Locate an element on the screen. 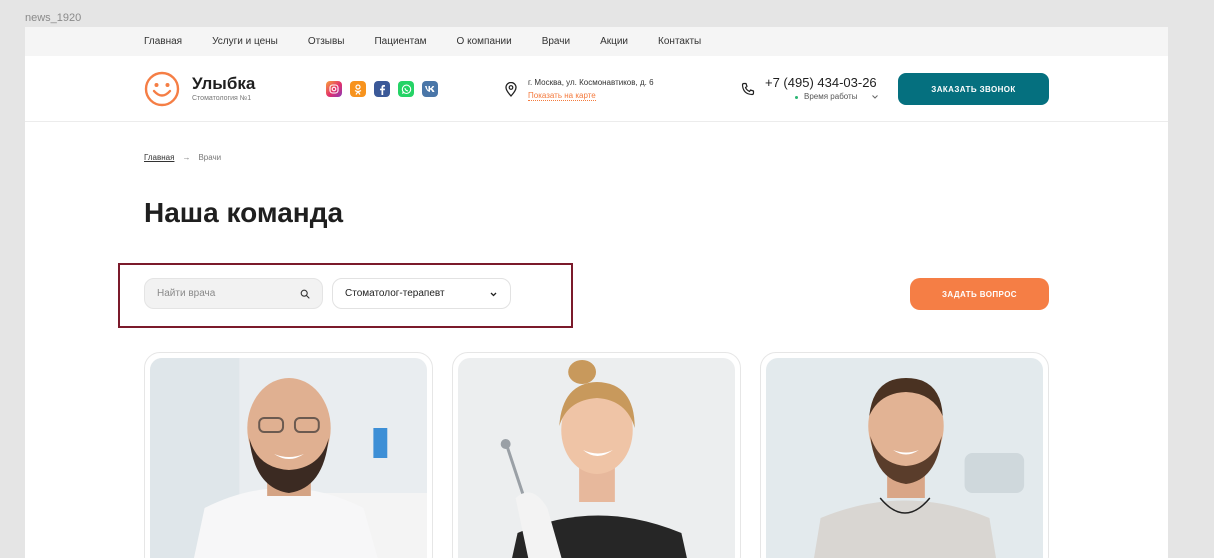 Image resolution: width=1214 pixels, height=558 pixels. nav-item-home: Главная is located at coordinates (163, 41).